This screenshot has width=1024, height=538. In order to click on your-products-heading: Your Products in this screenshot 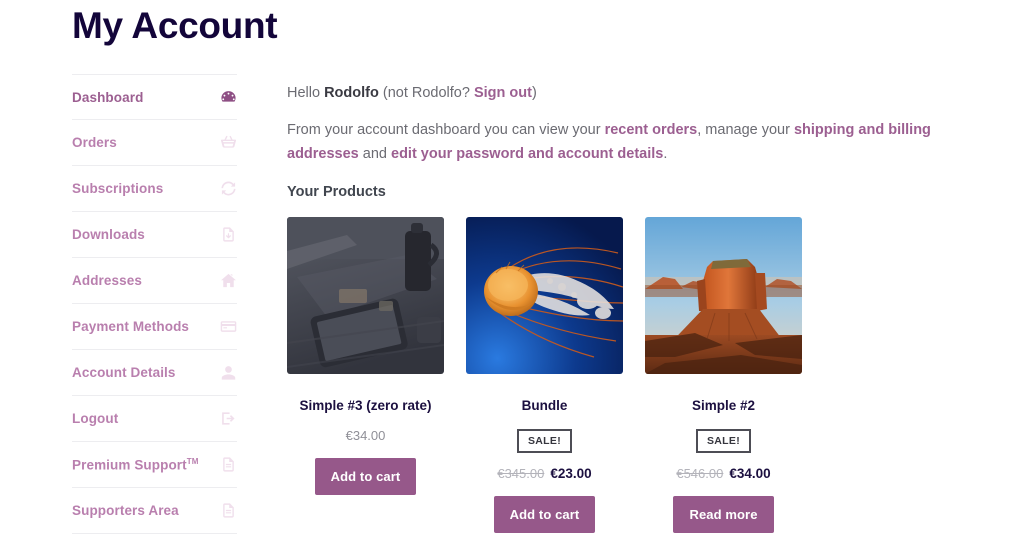, I will do `click(336, 192)`.